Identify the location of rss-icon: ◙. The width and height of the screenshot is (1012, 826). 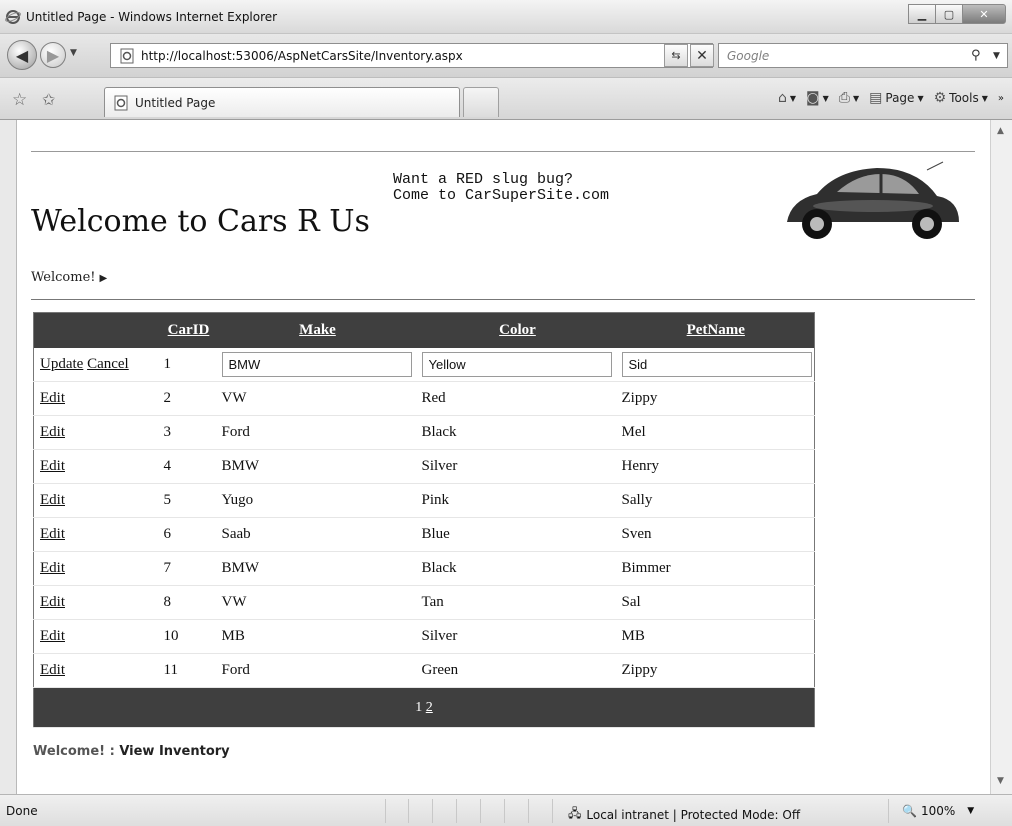
(813, 98).